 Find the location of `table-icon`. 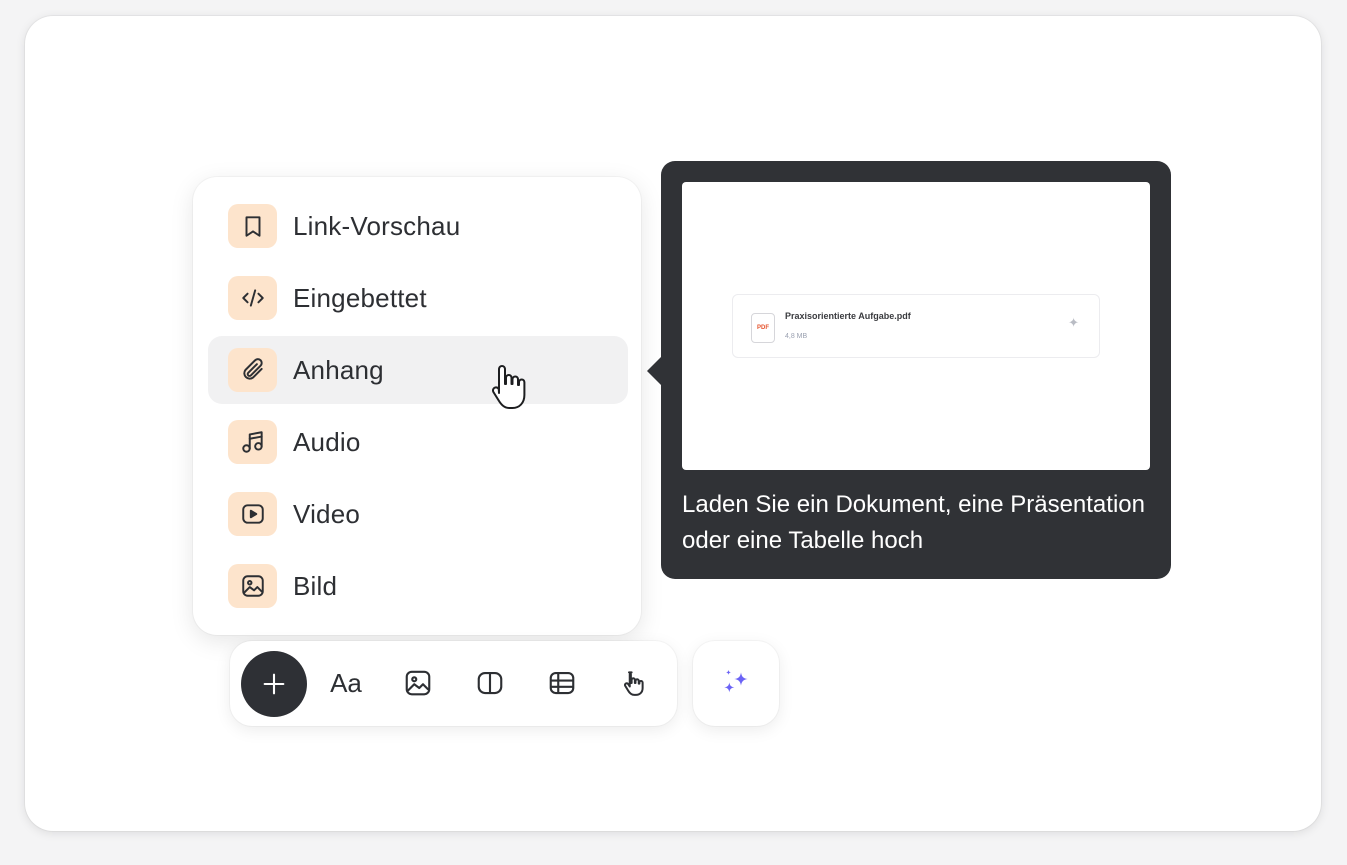

table-icon is located at coordinates (562, 683).